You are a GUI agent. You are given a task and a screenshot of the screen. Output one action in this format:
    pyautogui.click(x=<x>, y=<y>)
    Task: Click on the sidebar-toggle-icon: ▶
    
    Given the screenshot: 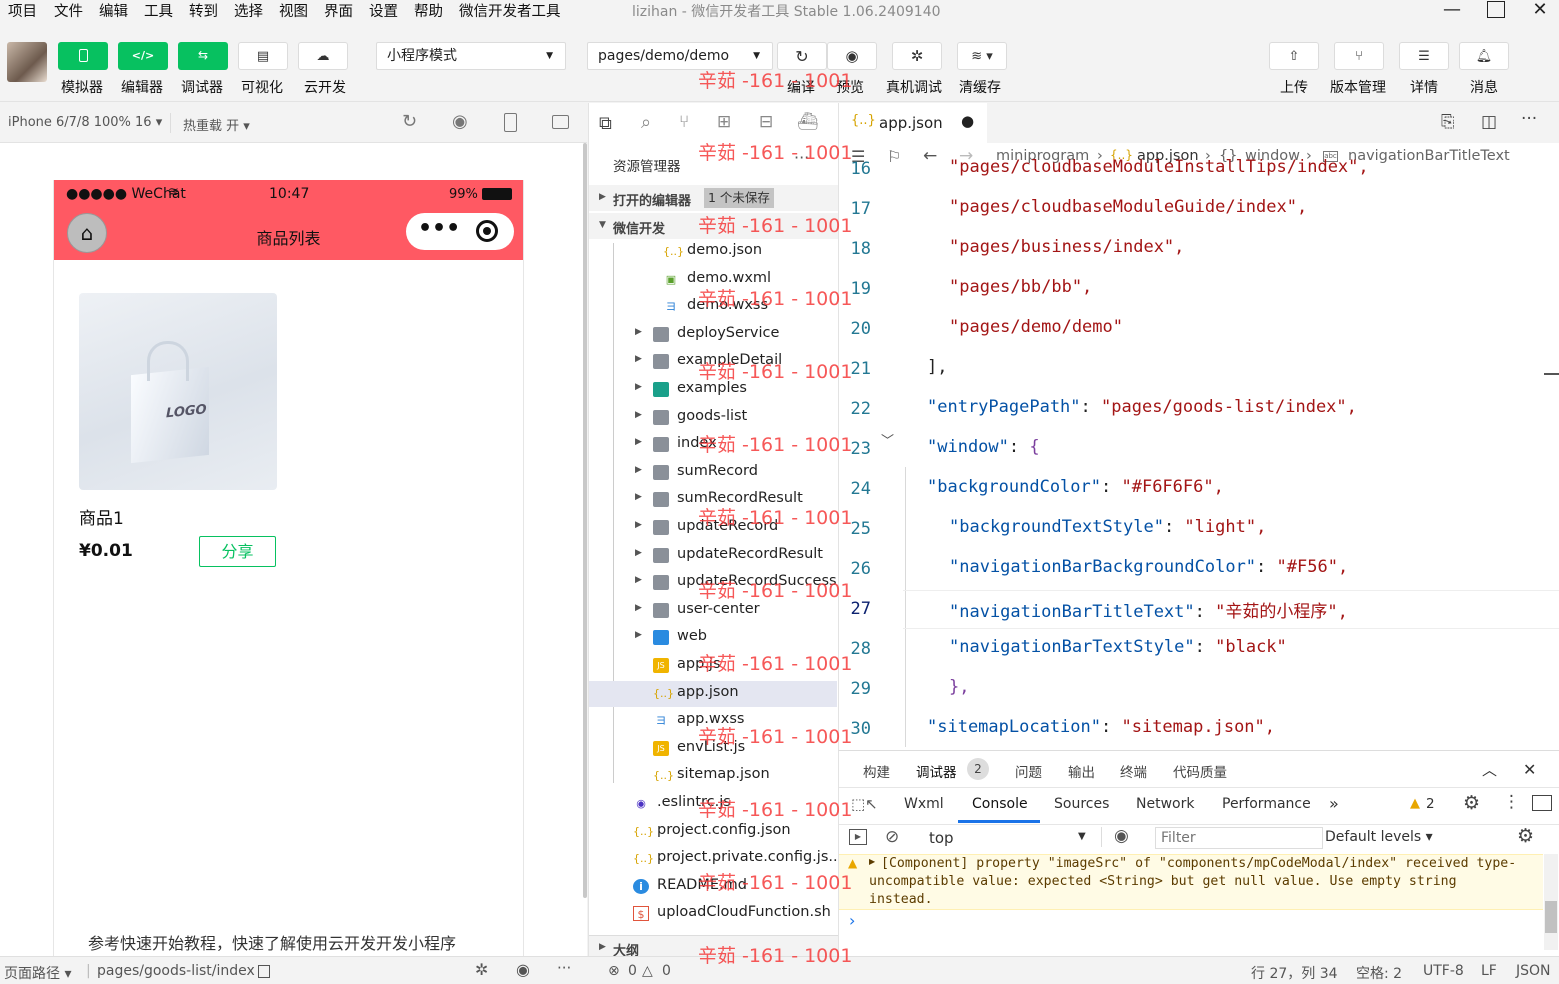 What is the action you would take?
    pyautogui.click(x=858, y=837)
    